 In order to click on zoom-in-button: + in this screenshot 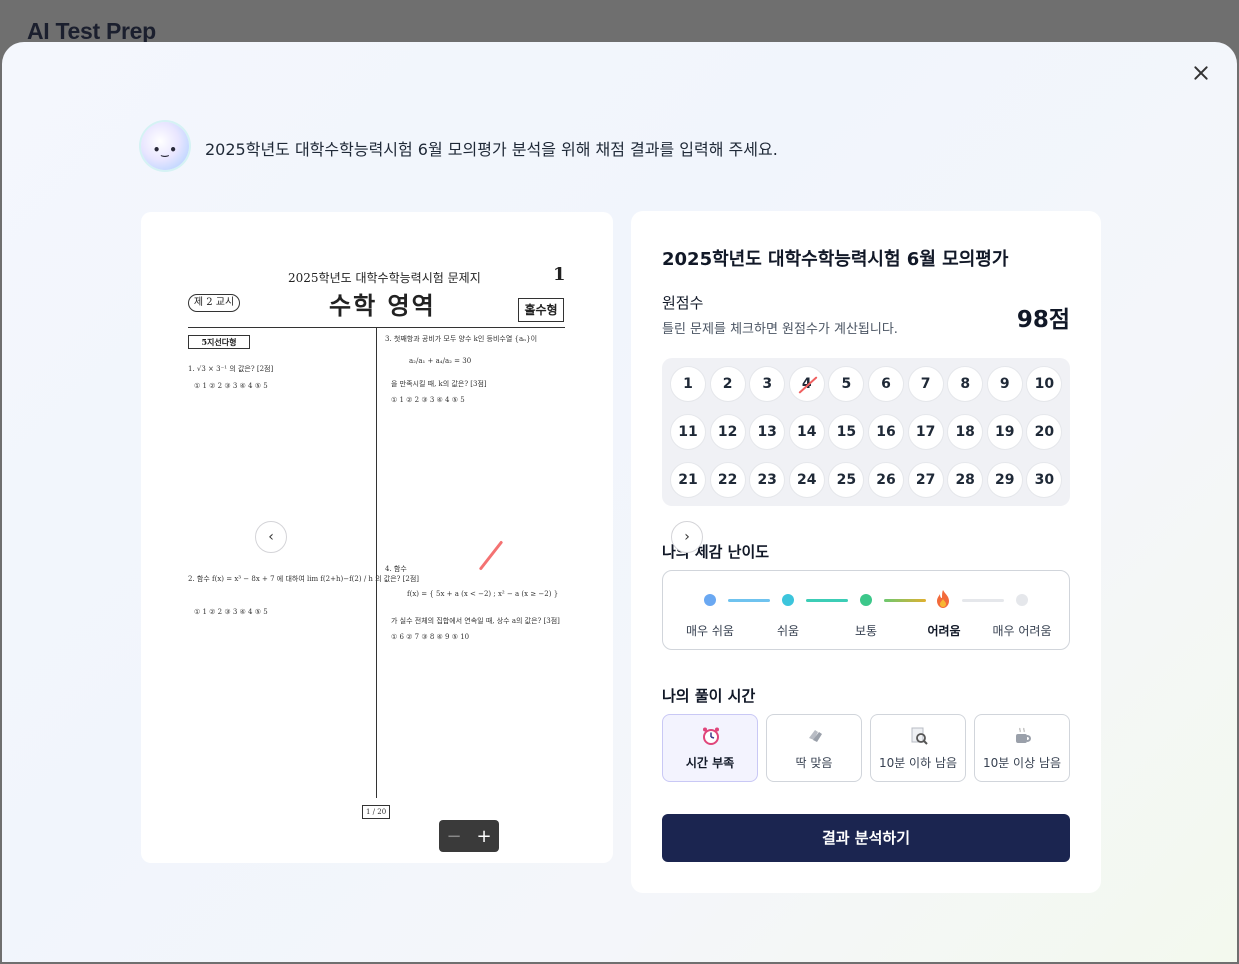, I will do `click(483, 836)`.